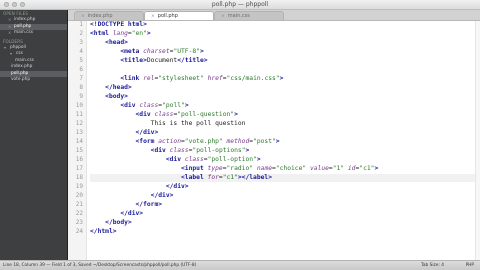  I want to click on window-title: poll.php — phppoll, so click(240, 4).